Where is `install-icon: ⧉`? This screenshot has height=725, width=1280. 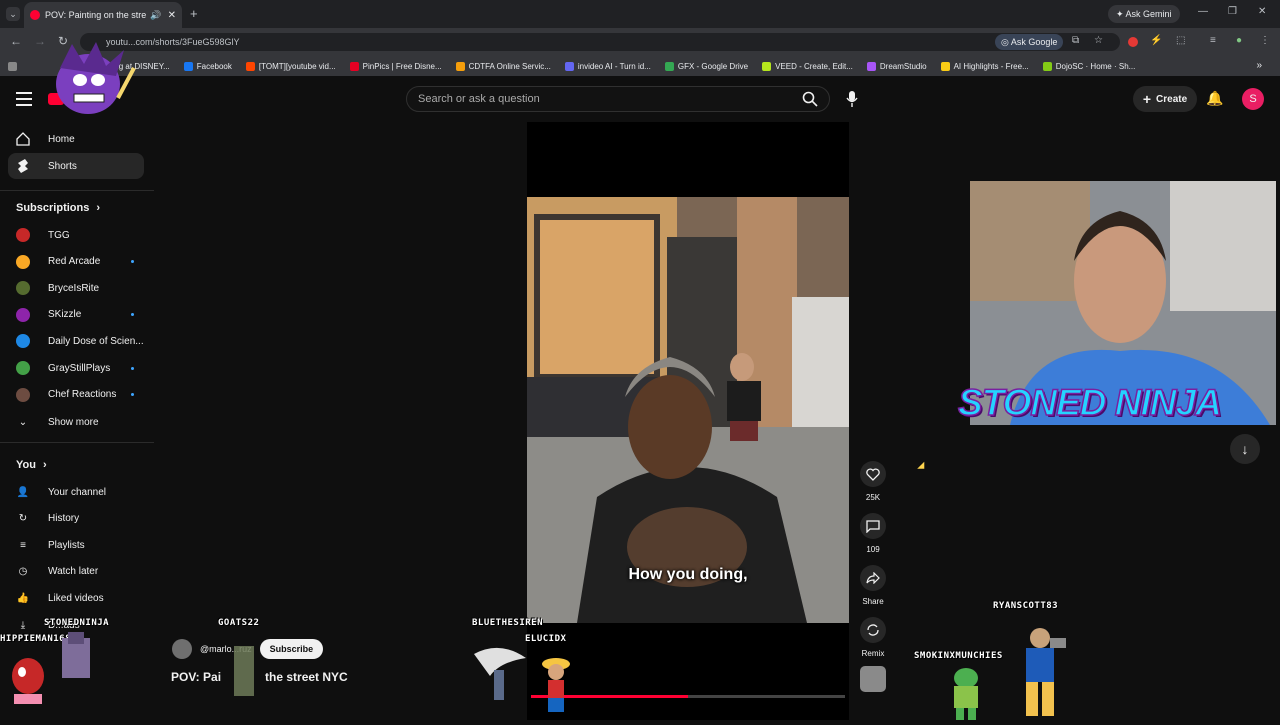 install-icon: ⧉ is located at coordinates (1075, 40).